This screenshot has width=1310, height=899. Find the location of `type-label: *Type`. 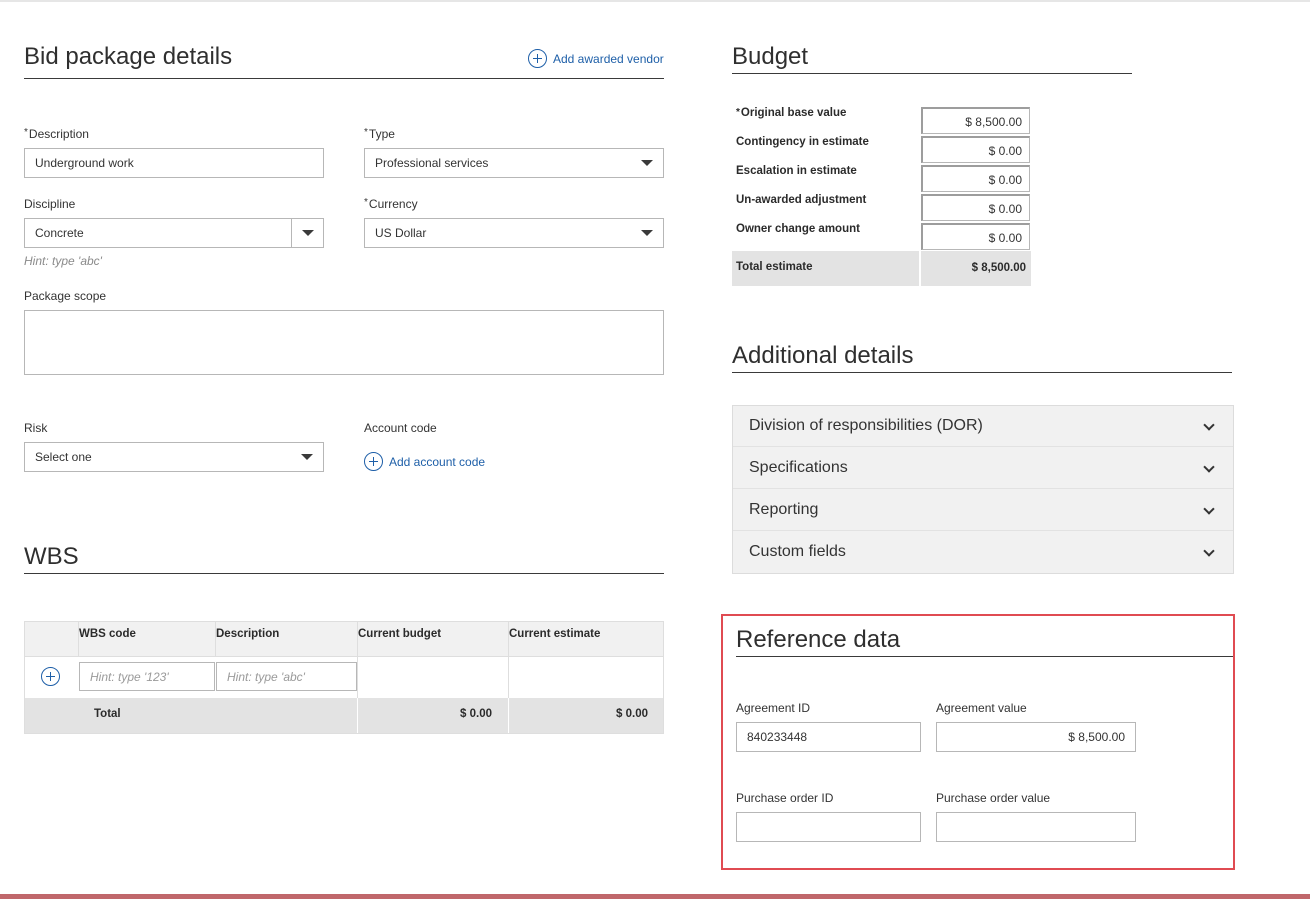

type-label: *Type is located at coordinates (379, 134).